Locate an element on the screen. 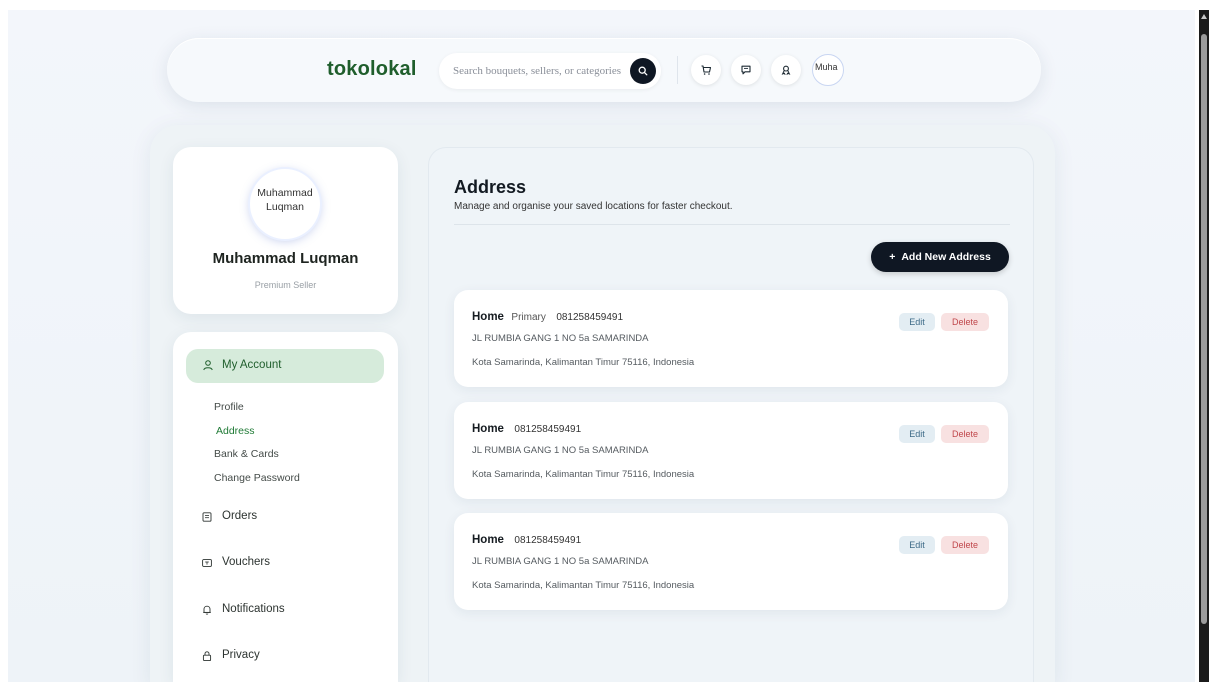 This screenshot has width=1209, height=682. brand-logo: tokolokal is located at coordinates (372, 69).